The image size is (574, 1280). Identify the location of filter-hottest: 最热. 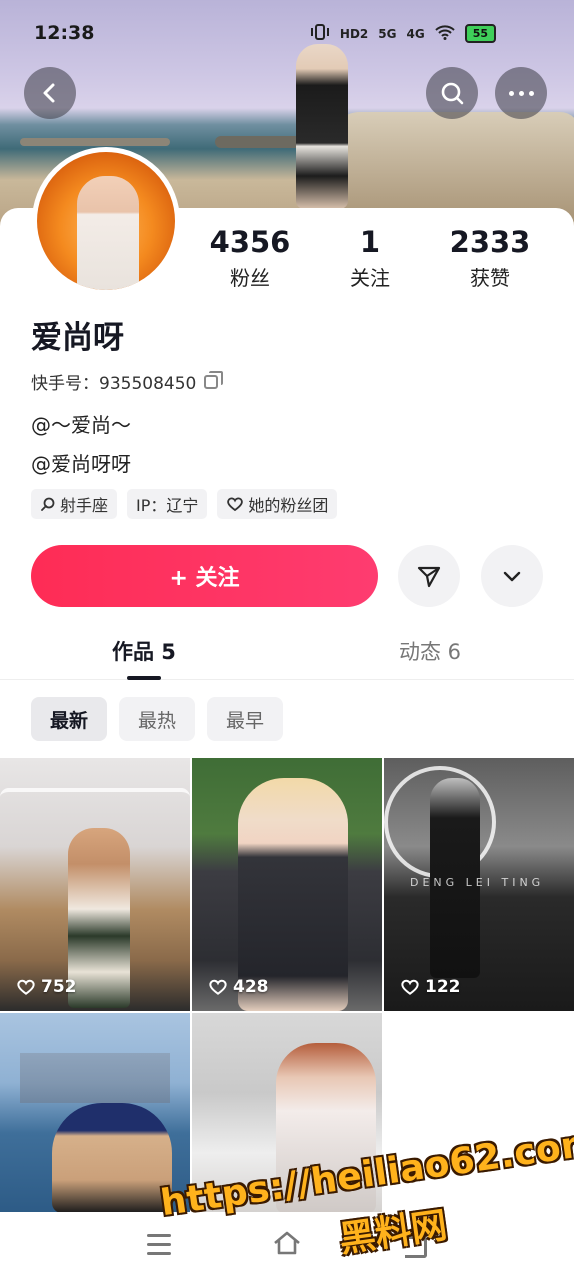
(157, 719).